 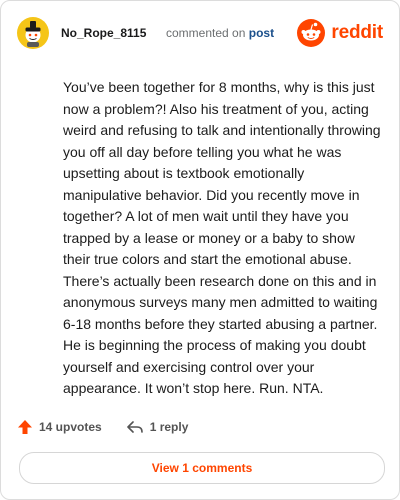 I want to click on reply-button: 1 reply, so click(x=157, y=427).